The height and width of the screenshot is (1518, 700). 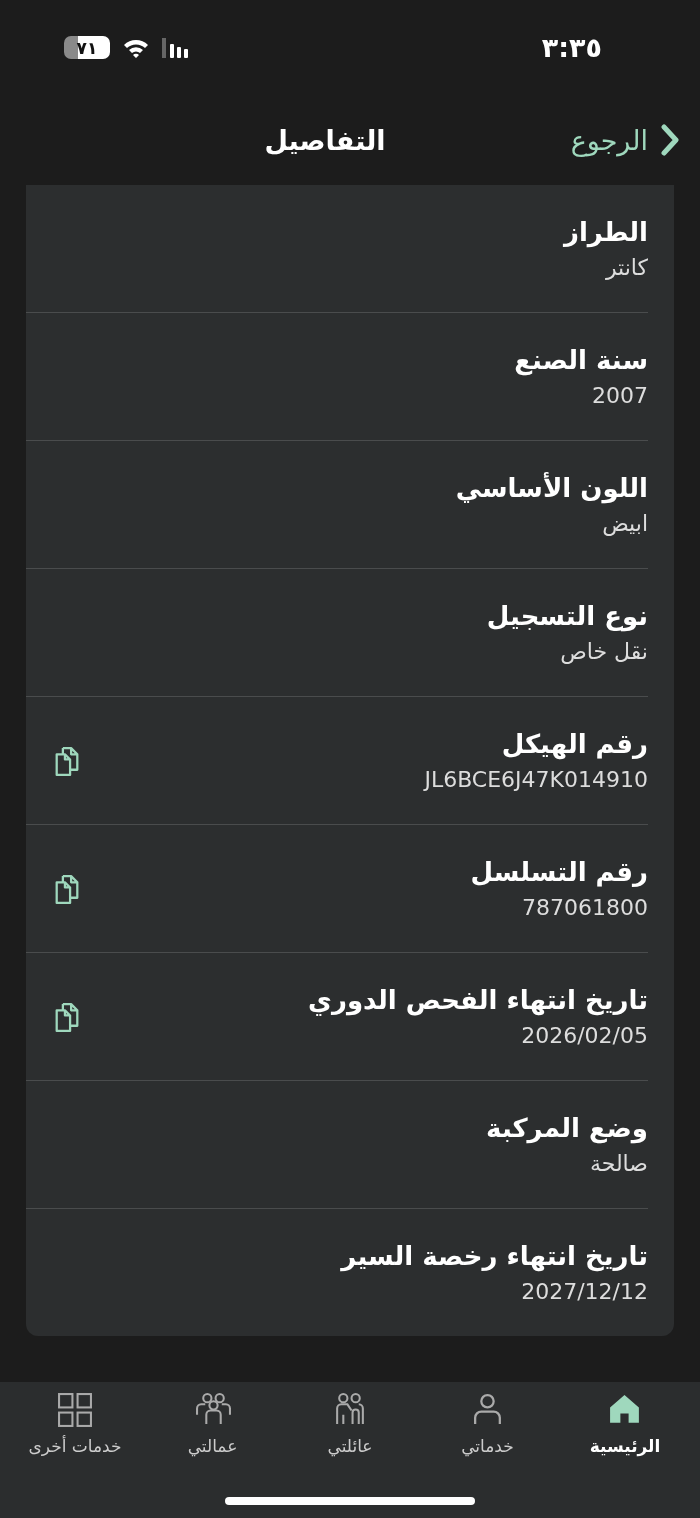 What do you see at coordinates (551, 488) in the screenshot?
I see `field-label: اللون الأساسي` at bounding box center [551, 488].